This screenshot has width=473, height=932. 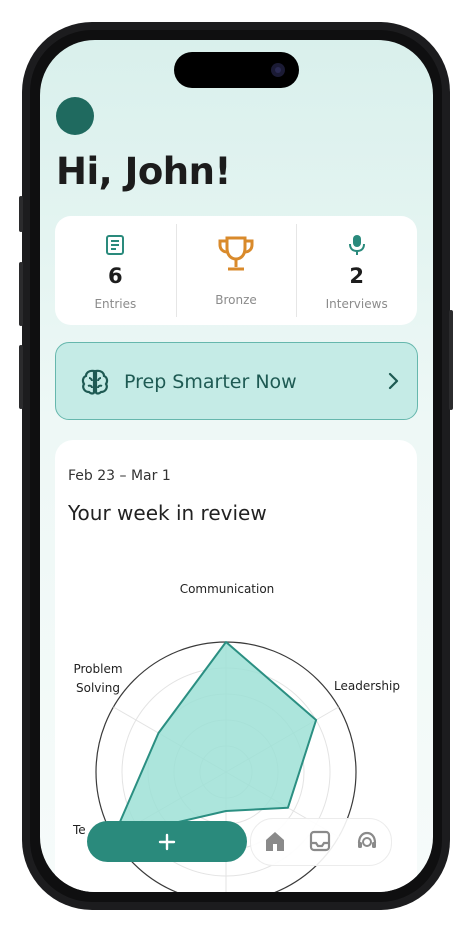 I want to click on action-button, so click(x=21, y=214).